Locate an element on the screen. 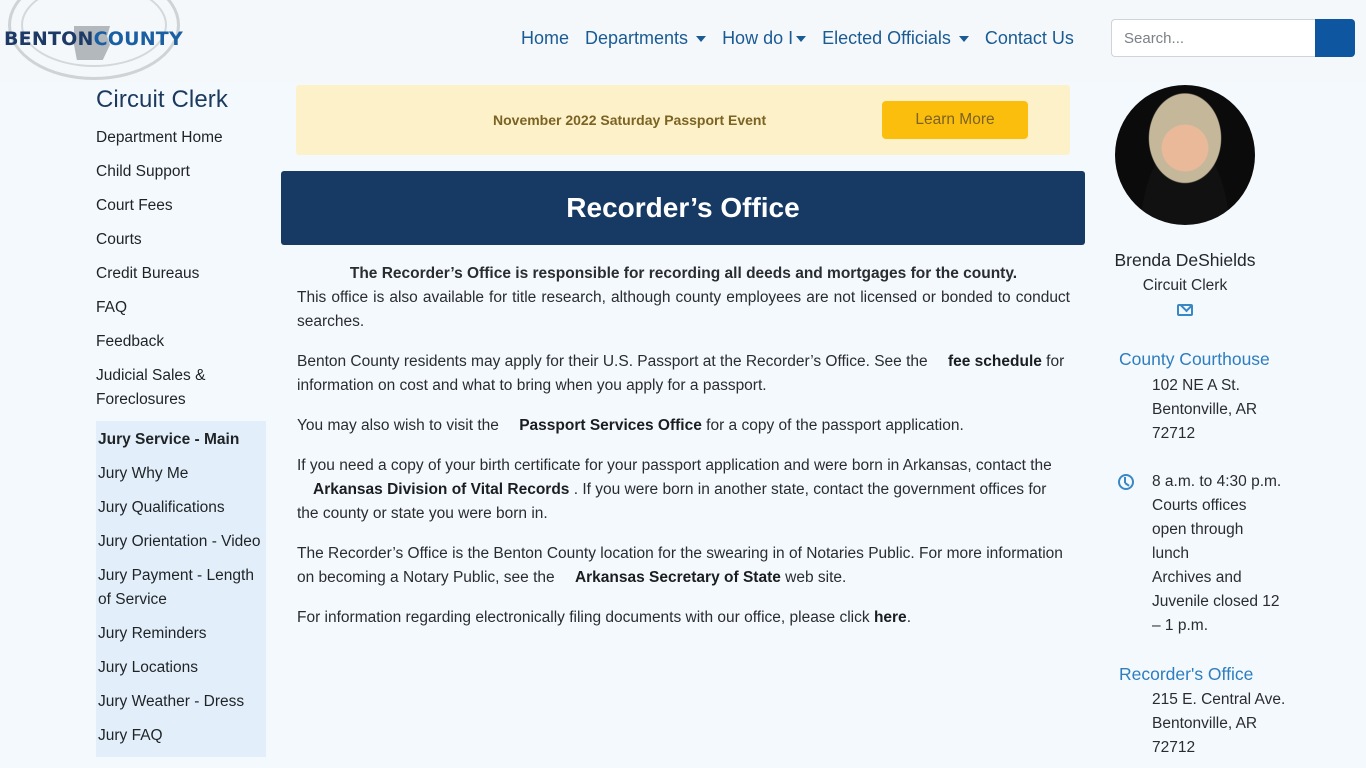  page-title: Recorder’s Office is located at coordinates (683, 207).